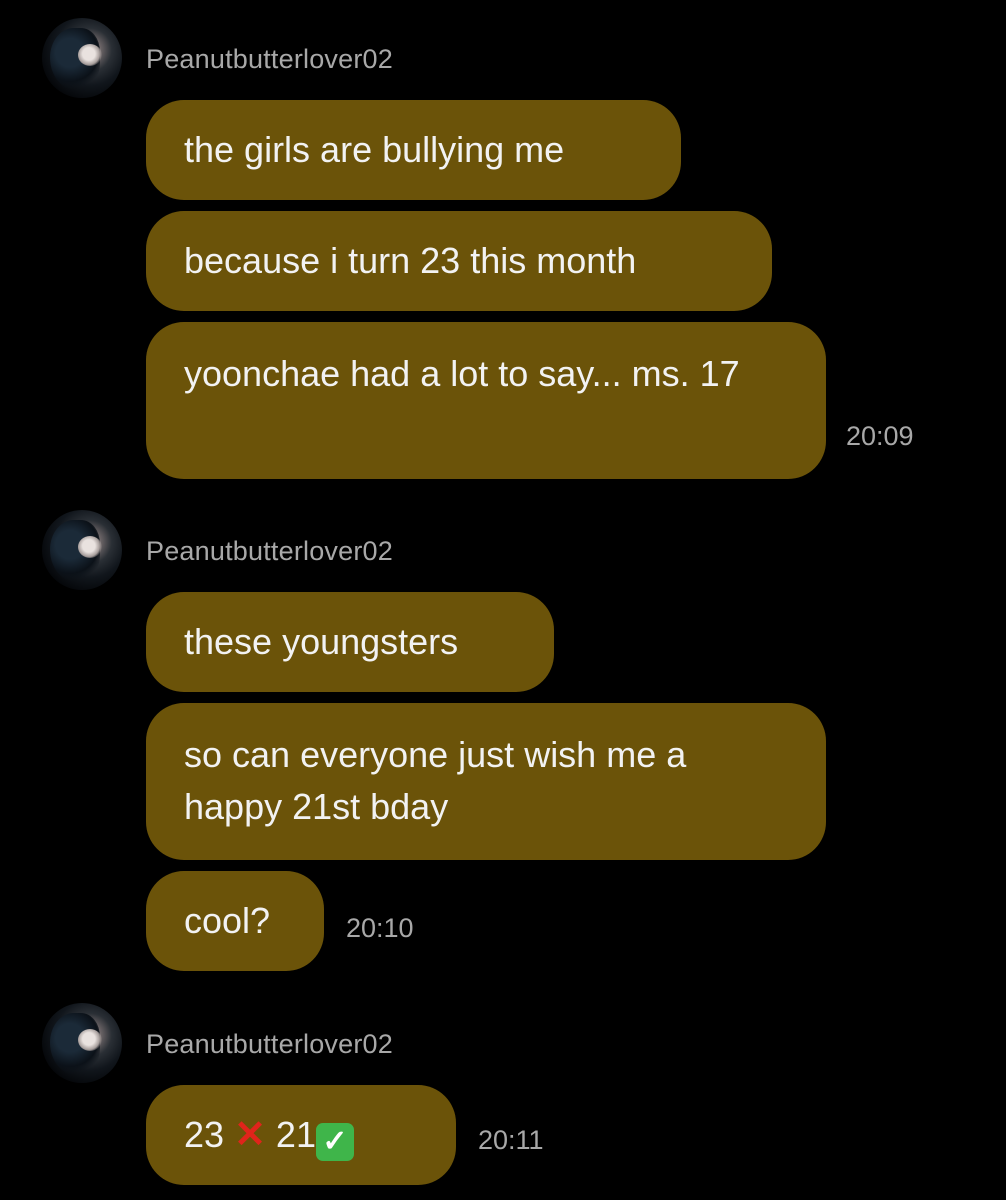 This screenshot has width=1006, height=1200. I want to click on cross-mark-icon: ✕, so click(250, 1135).